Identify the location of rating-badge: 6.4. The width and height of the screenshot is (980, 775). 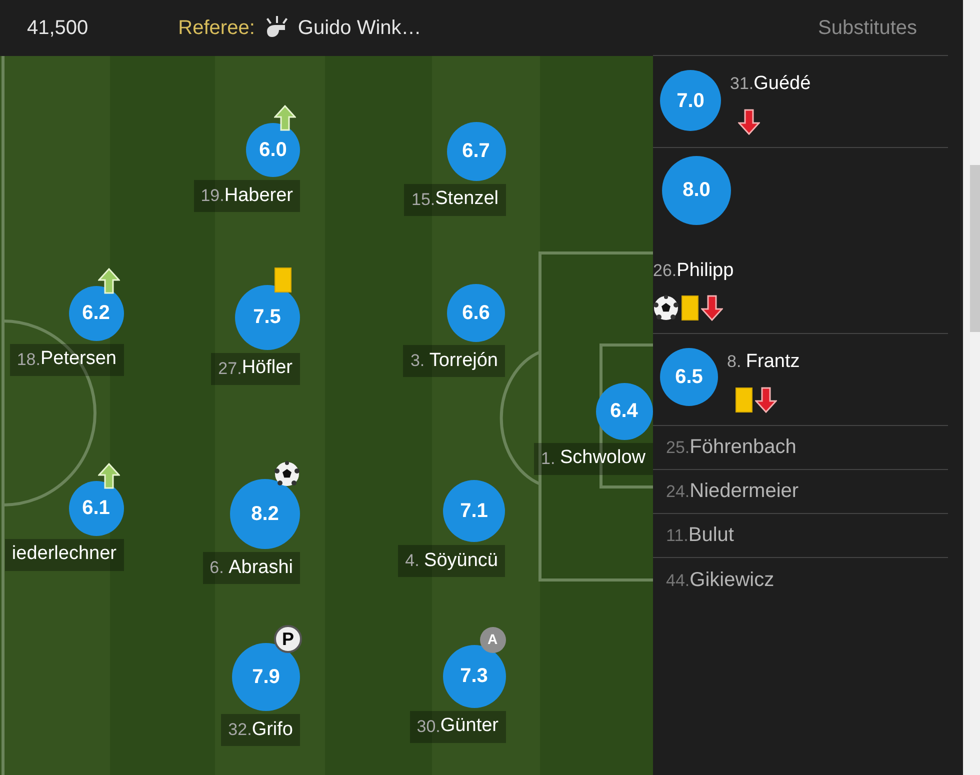
(624, 411).